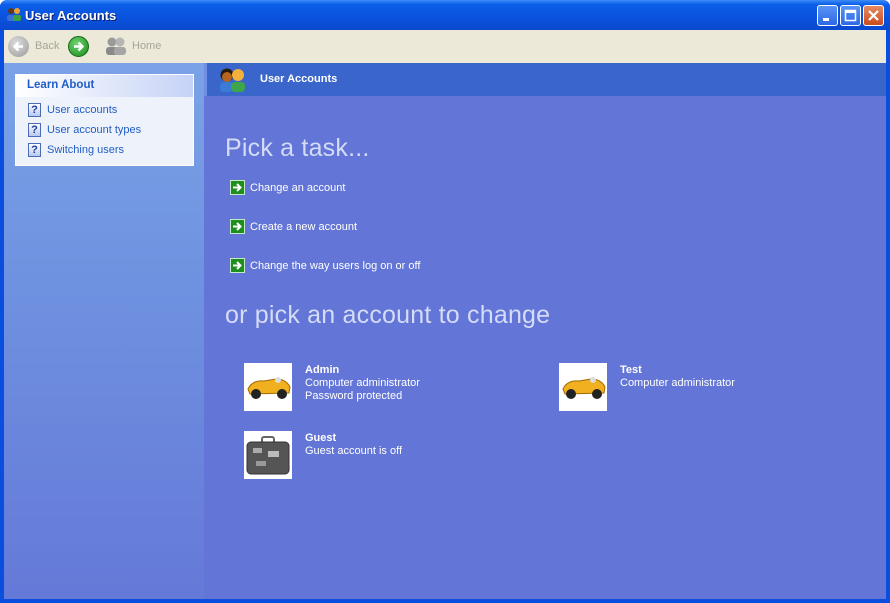 The width and height of the screenshot is (890, 603). Describe the element at coordinates (147, 46) in the screenshot. I see `home-label: Home` at that location.